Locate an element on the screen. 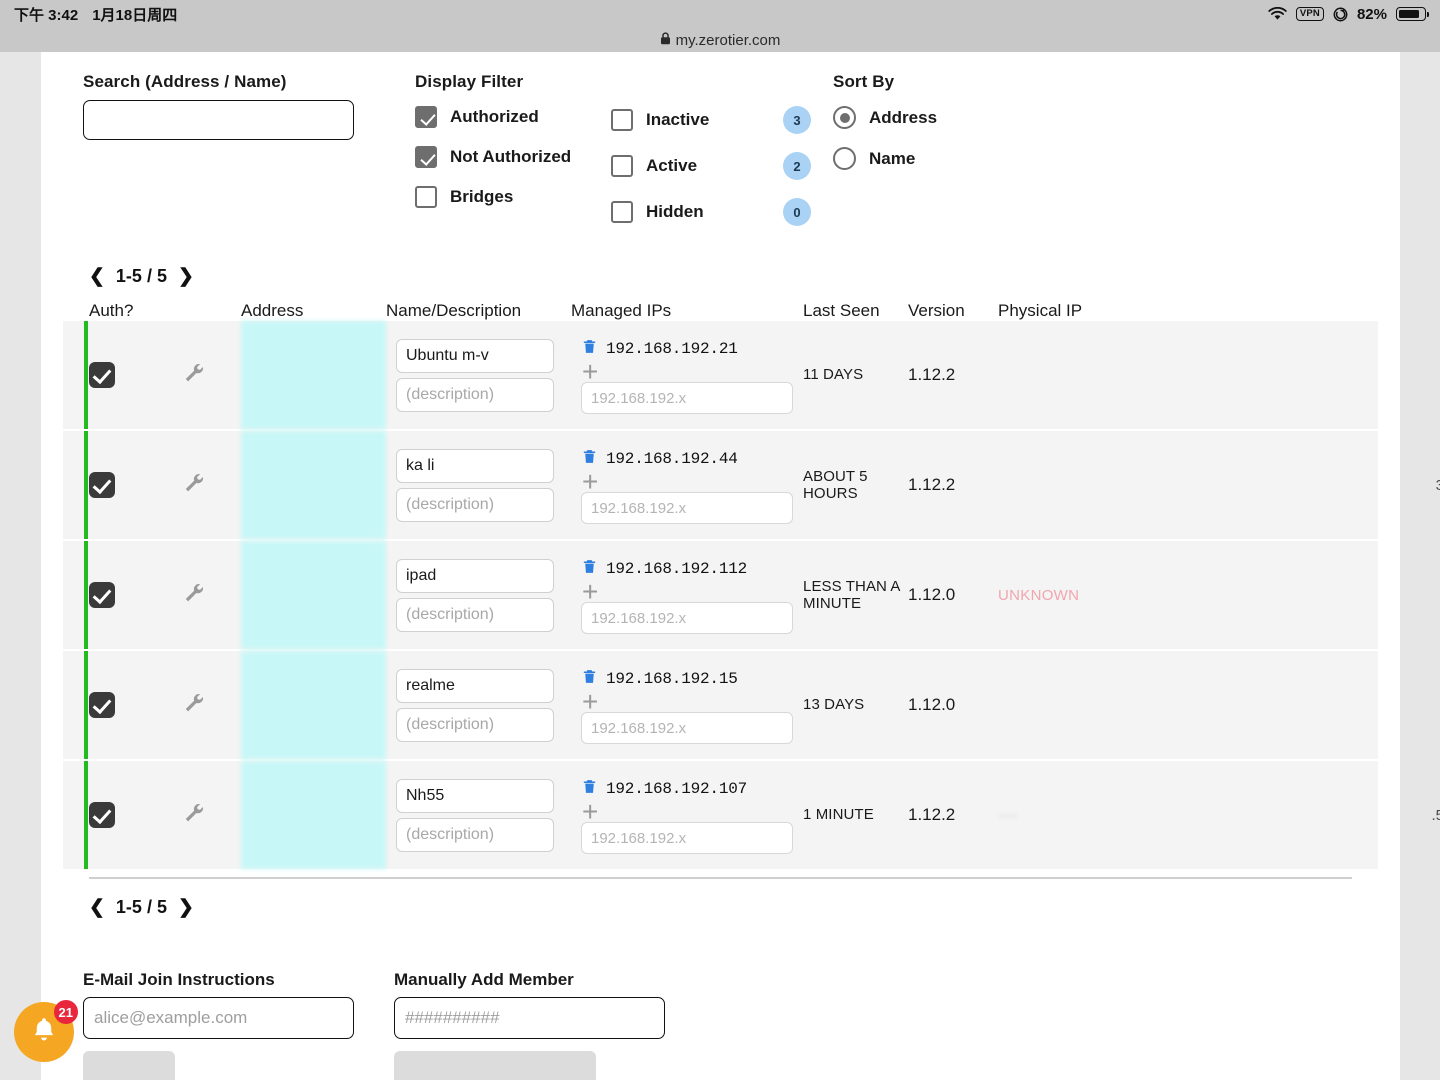 The width and height of the screenshot is (1440, 1080). column-header-last-seen: Last Seen is located at coordinates (841, 310).